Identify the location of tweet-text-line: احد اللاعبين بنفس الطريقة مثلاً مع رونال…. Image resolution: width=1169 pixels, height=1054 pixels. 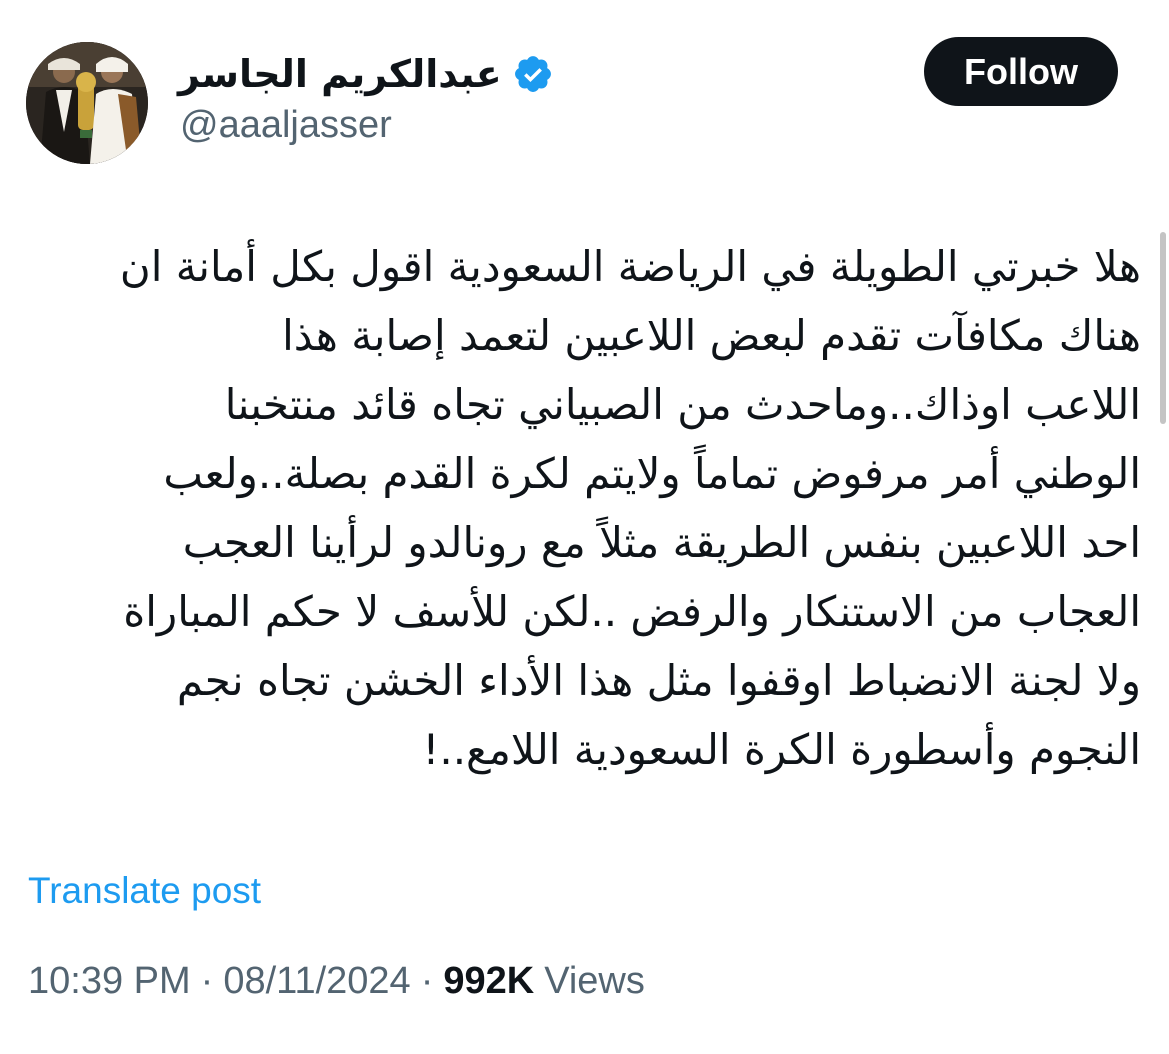
(661, 542).